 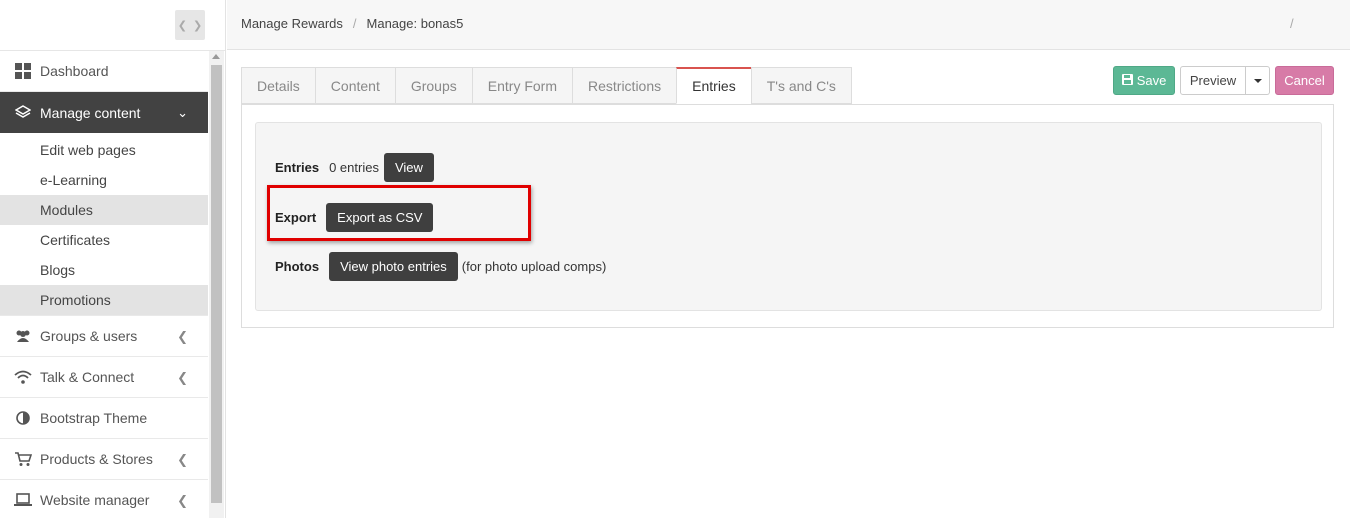 I want to click on sidebar-item-label: Groups & users, so click(x=89, y=336).